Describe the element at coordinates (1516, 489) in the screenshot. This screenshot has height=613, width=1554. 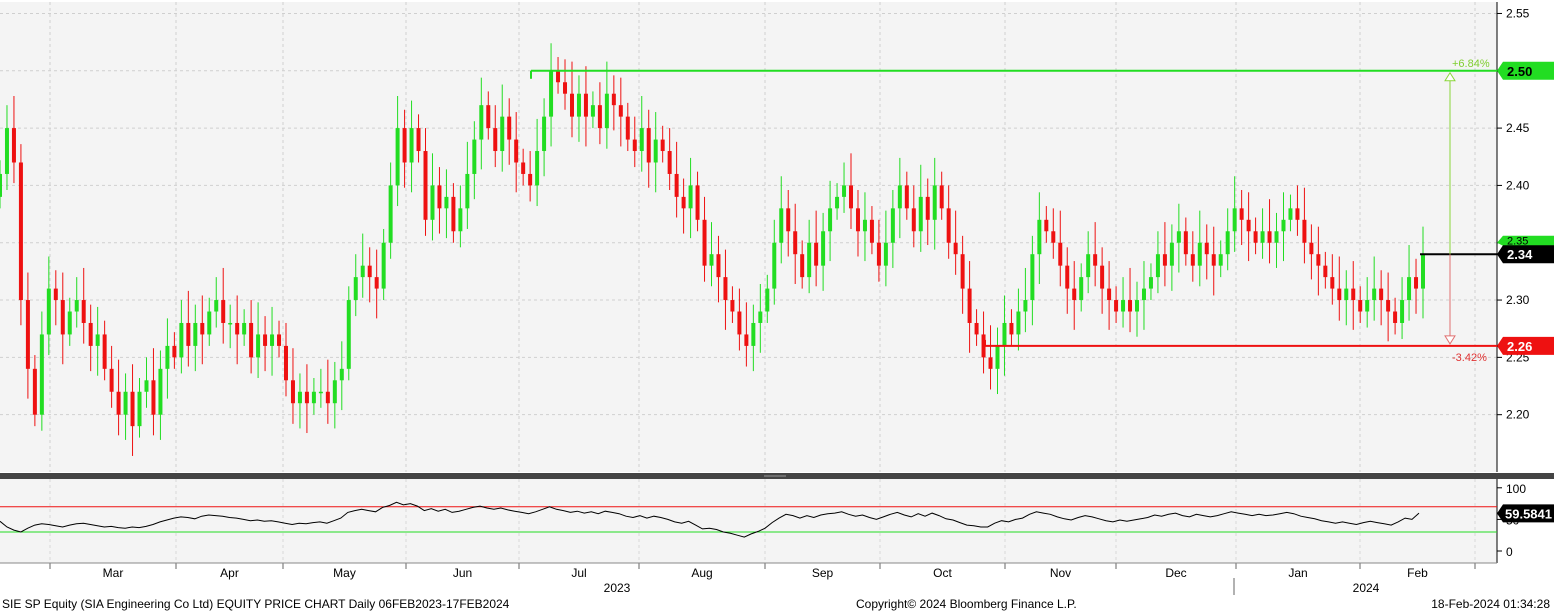
I see `rsi-tick-label: 100` at that location.